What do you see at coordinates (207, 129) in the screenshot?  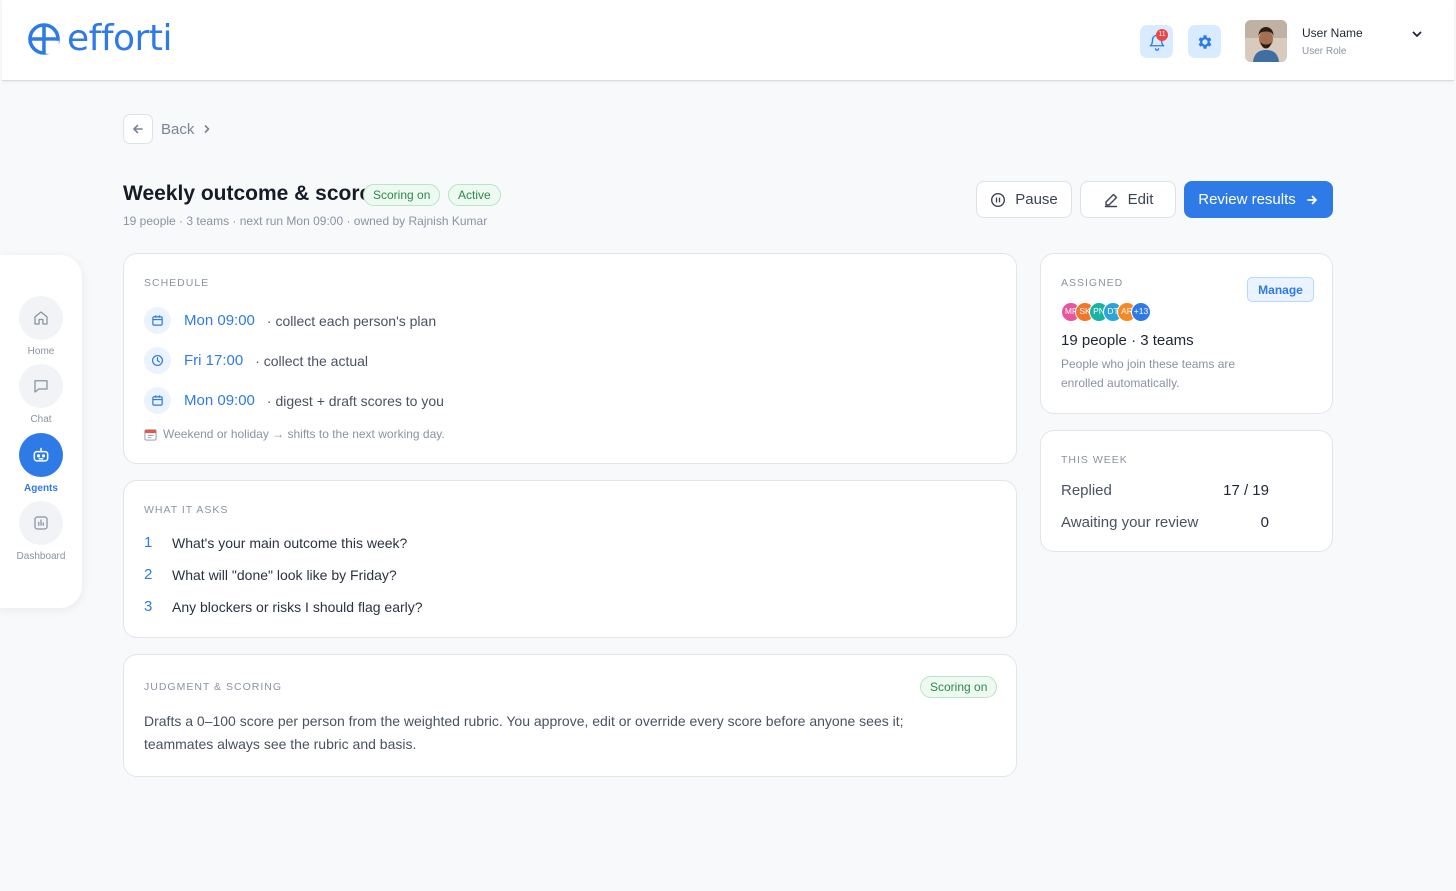 I see `chevron-right-icon` at bounding box center [207, 129].